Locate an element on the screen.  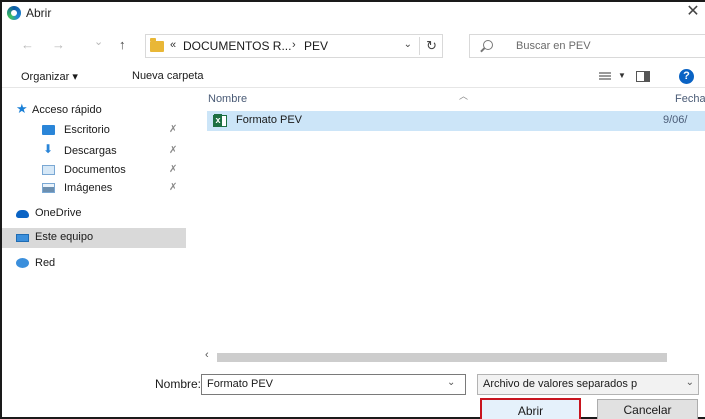
file-name-field is located at coordinates (333, 384).